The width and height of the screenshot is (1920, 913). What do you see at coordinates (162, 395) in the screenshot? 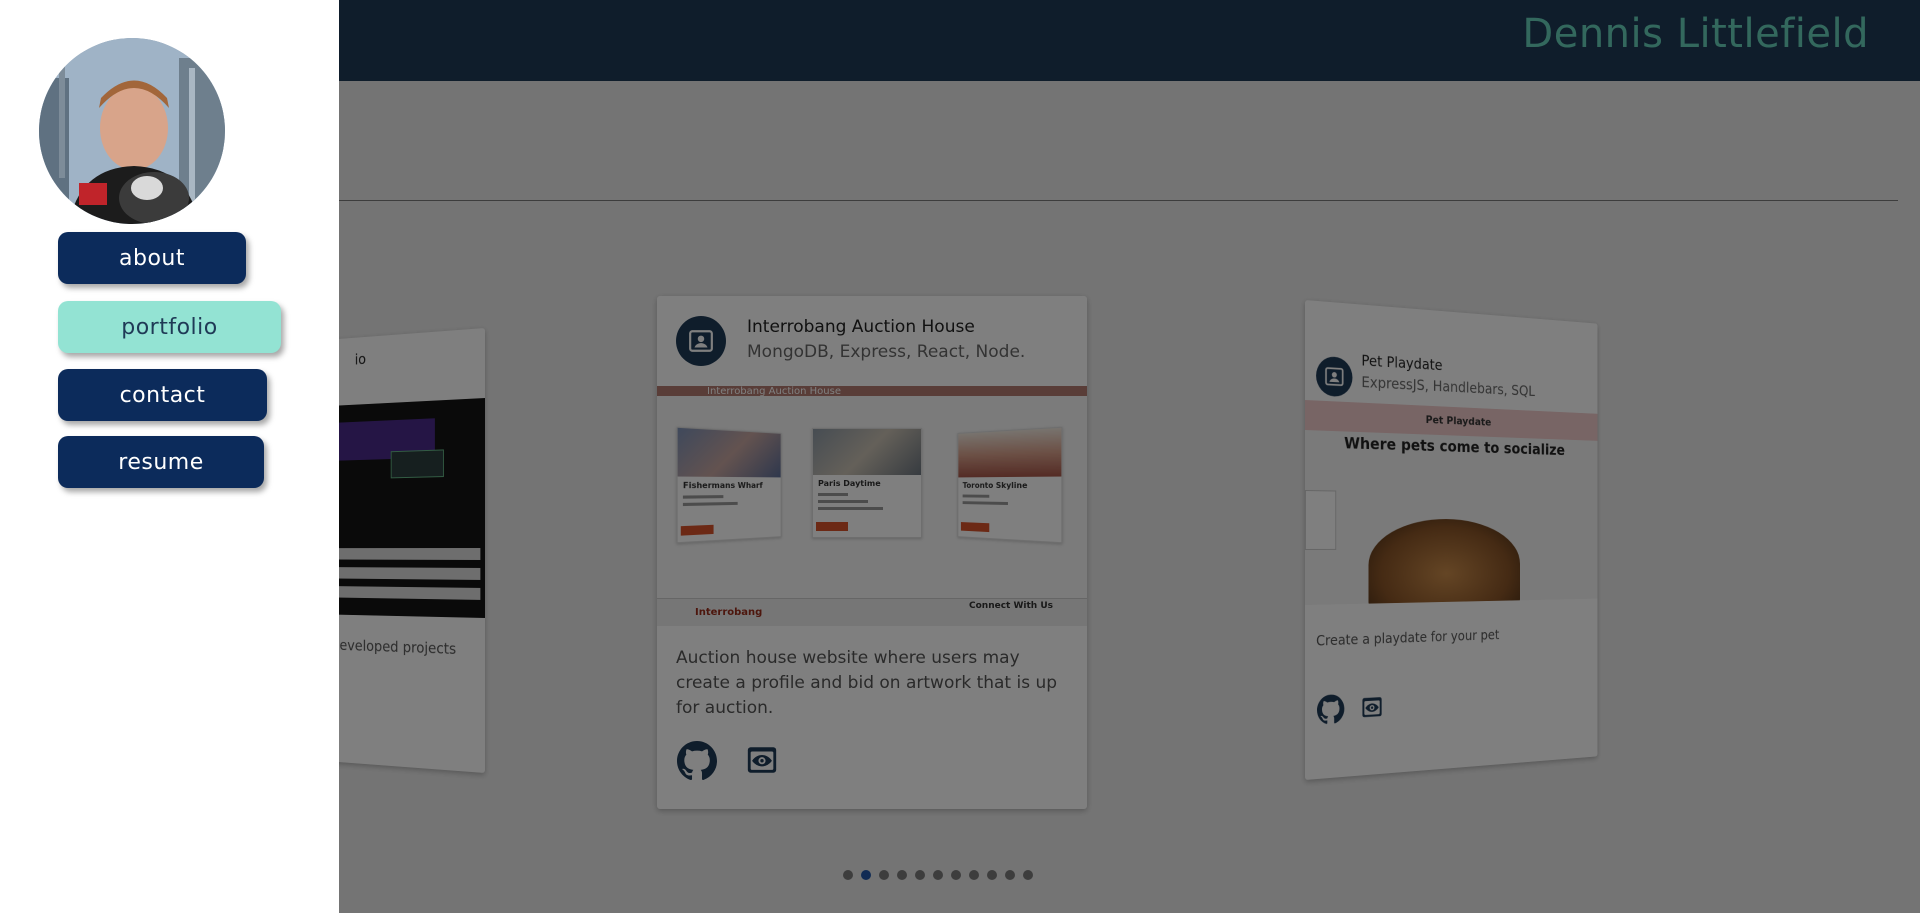
I see `nav-contact-button: contact` at bounding box center [162, 395].